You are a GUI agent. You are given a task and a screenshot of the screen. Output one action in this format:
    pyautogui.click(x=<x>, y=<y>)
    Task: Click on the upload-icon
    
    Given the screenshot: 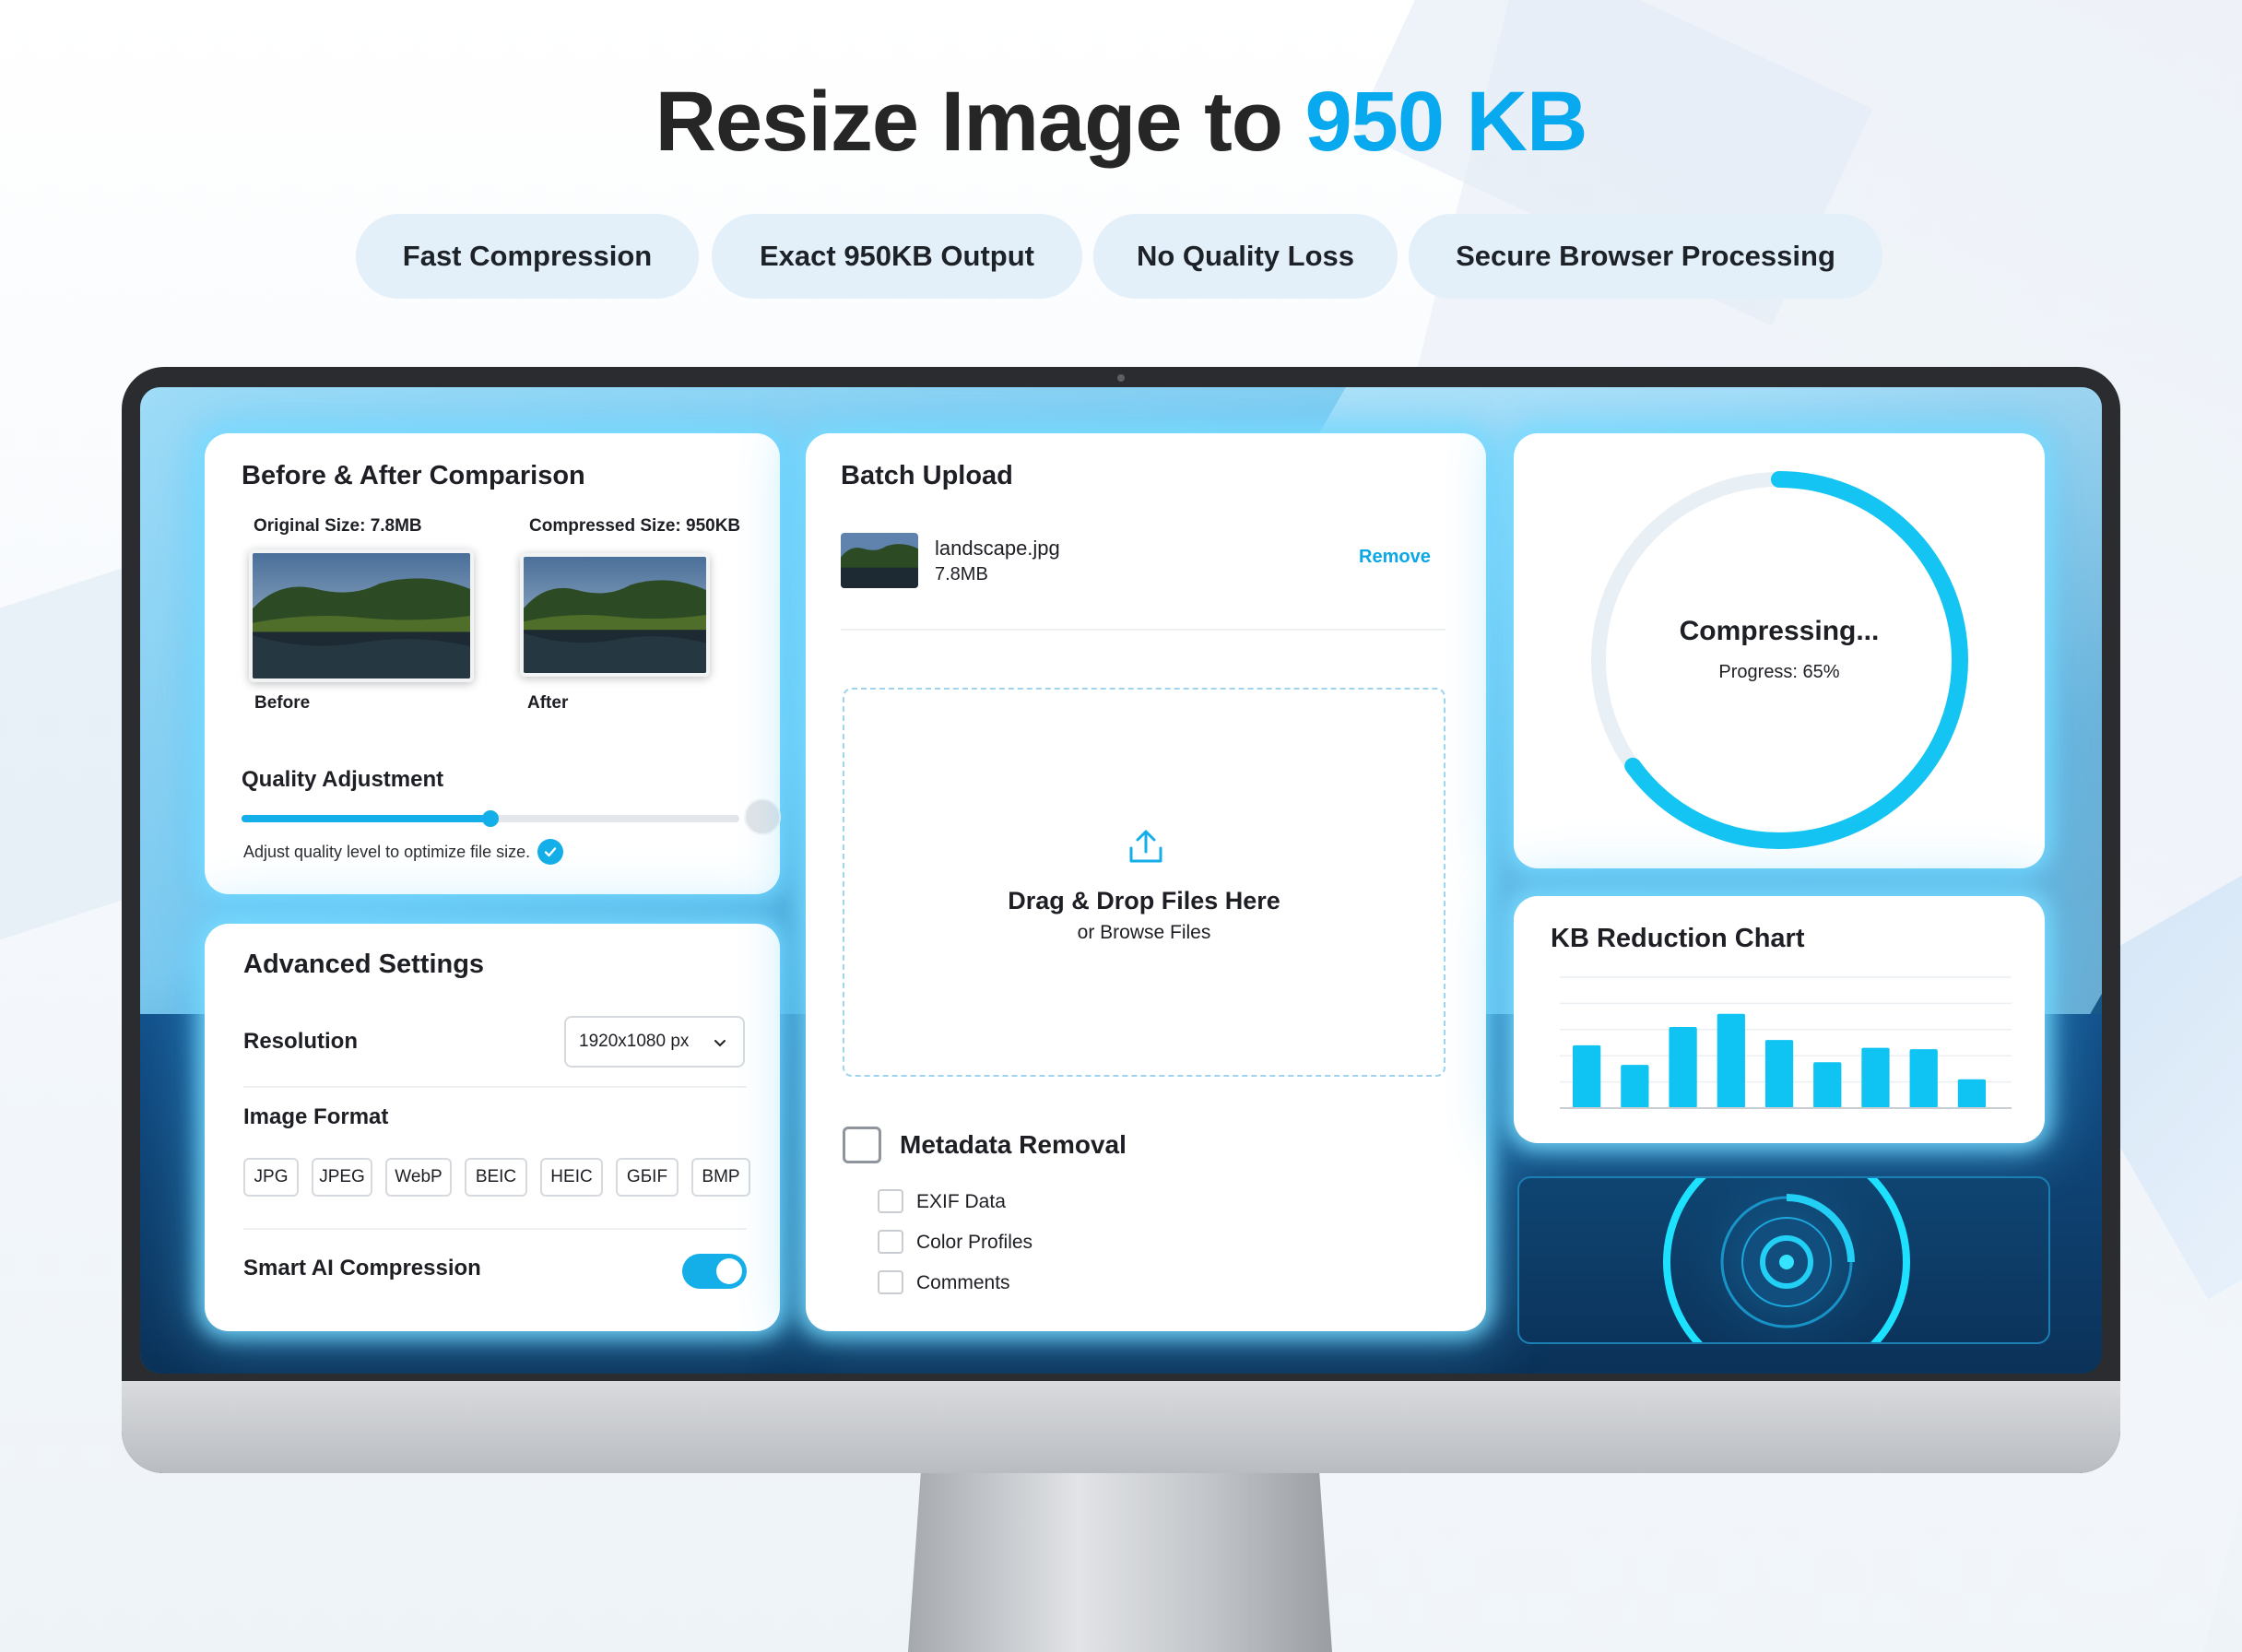 What is the action you would take?
    pyautogui.click(x=1145, y=846)
    